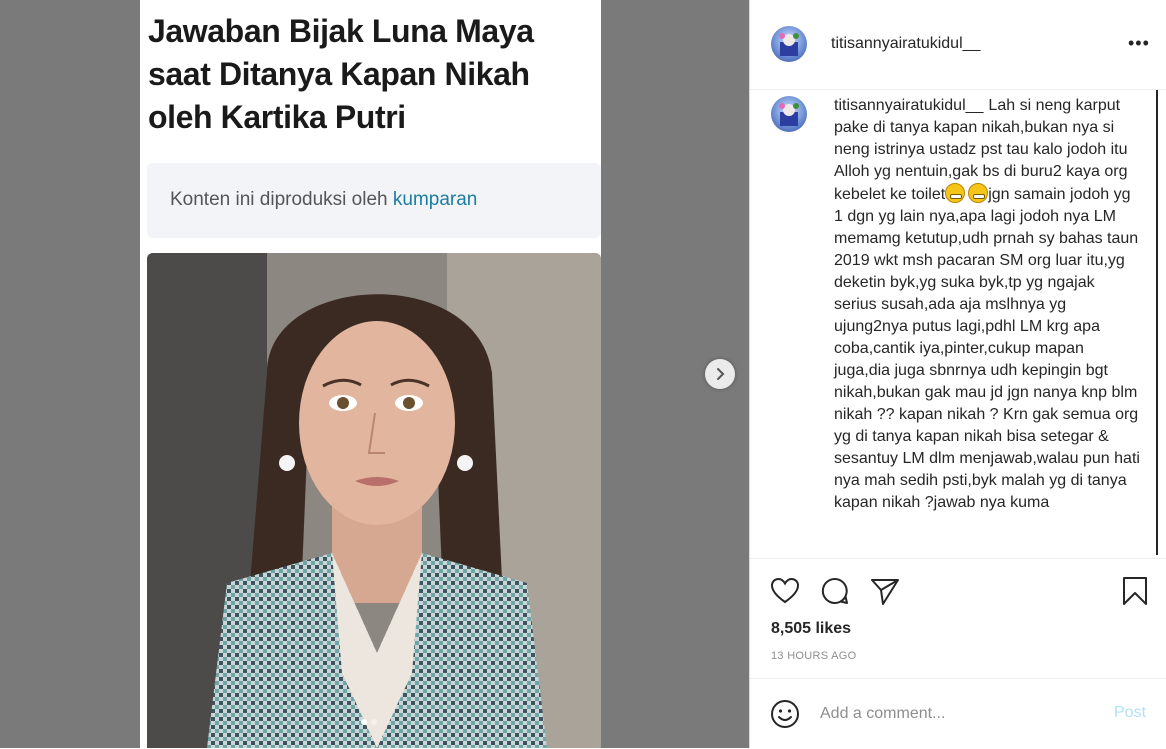  I want to click on caption-scrollbar, so click(1157, 322).